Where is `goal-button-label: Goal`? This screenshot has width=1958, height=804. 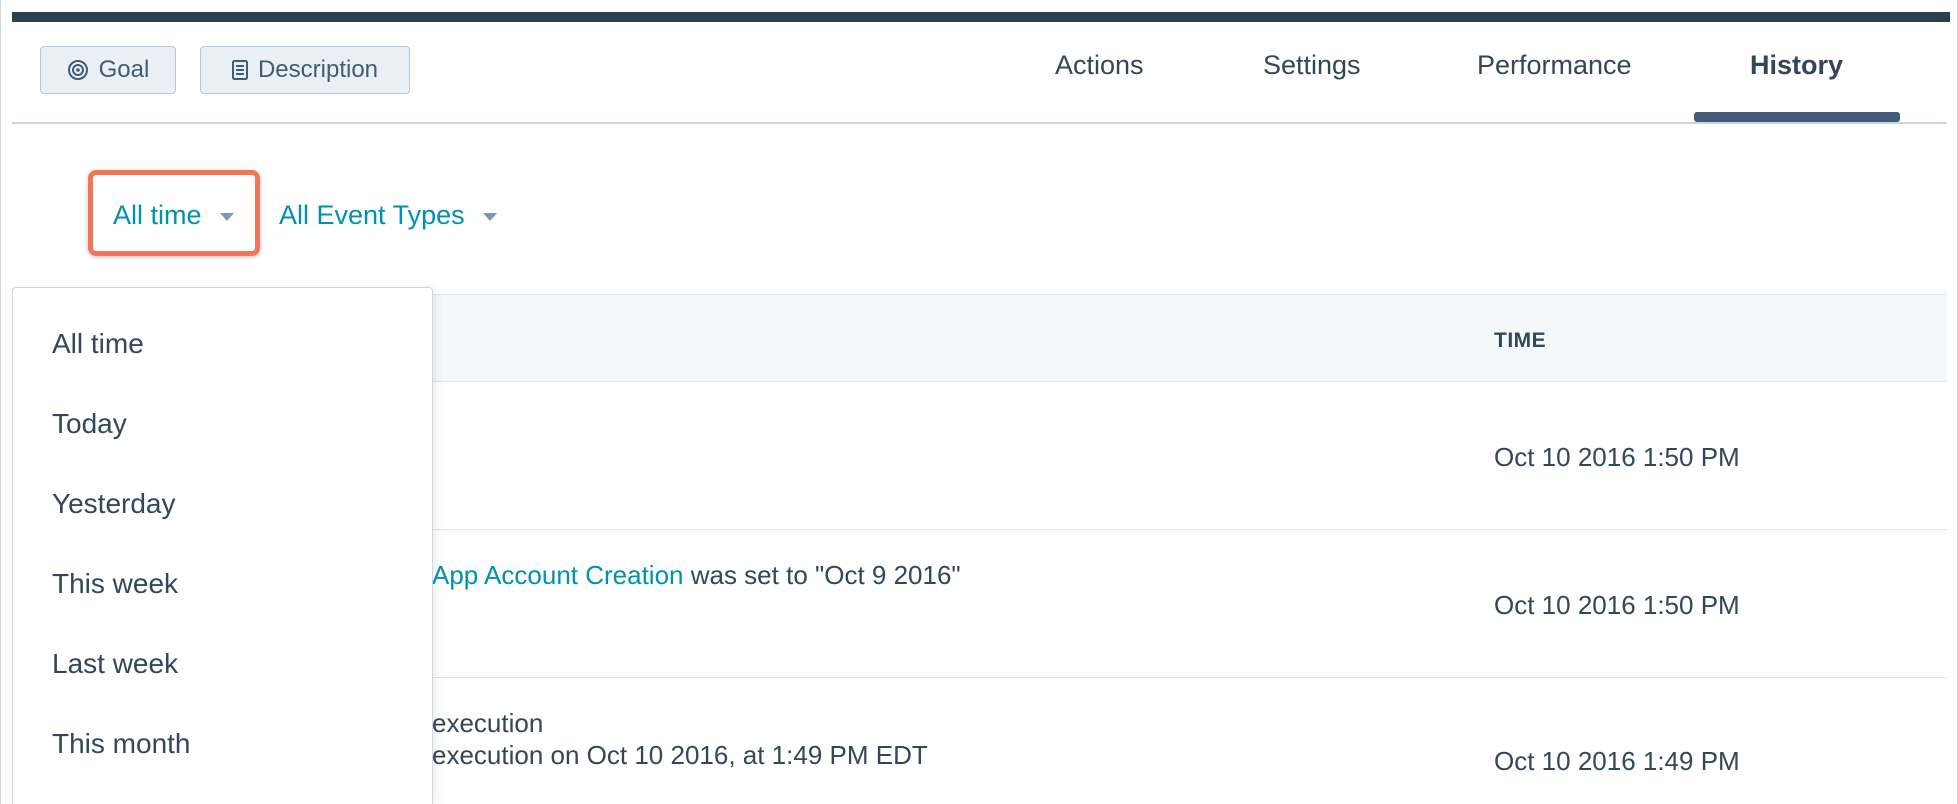
goal-button-label: Goal is located at coordinates (124, 69).